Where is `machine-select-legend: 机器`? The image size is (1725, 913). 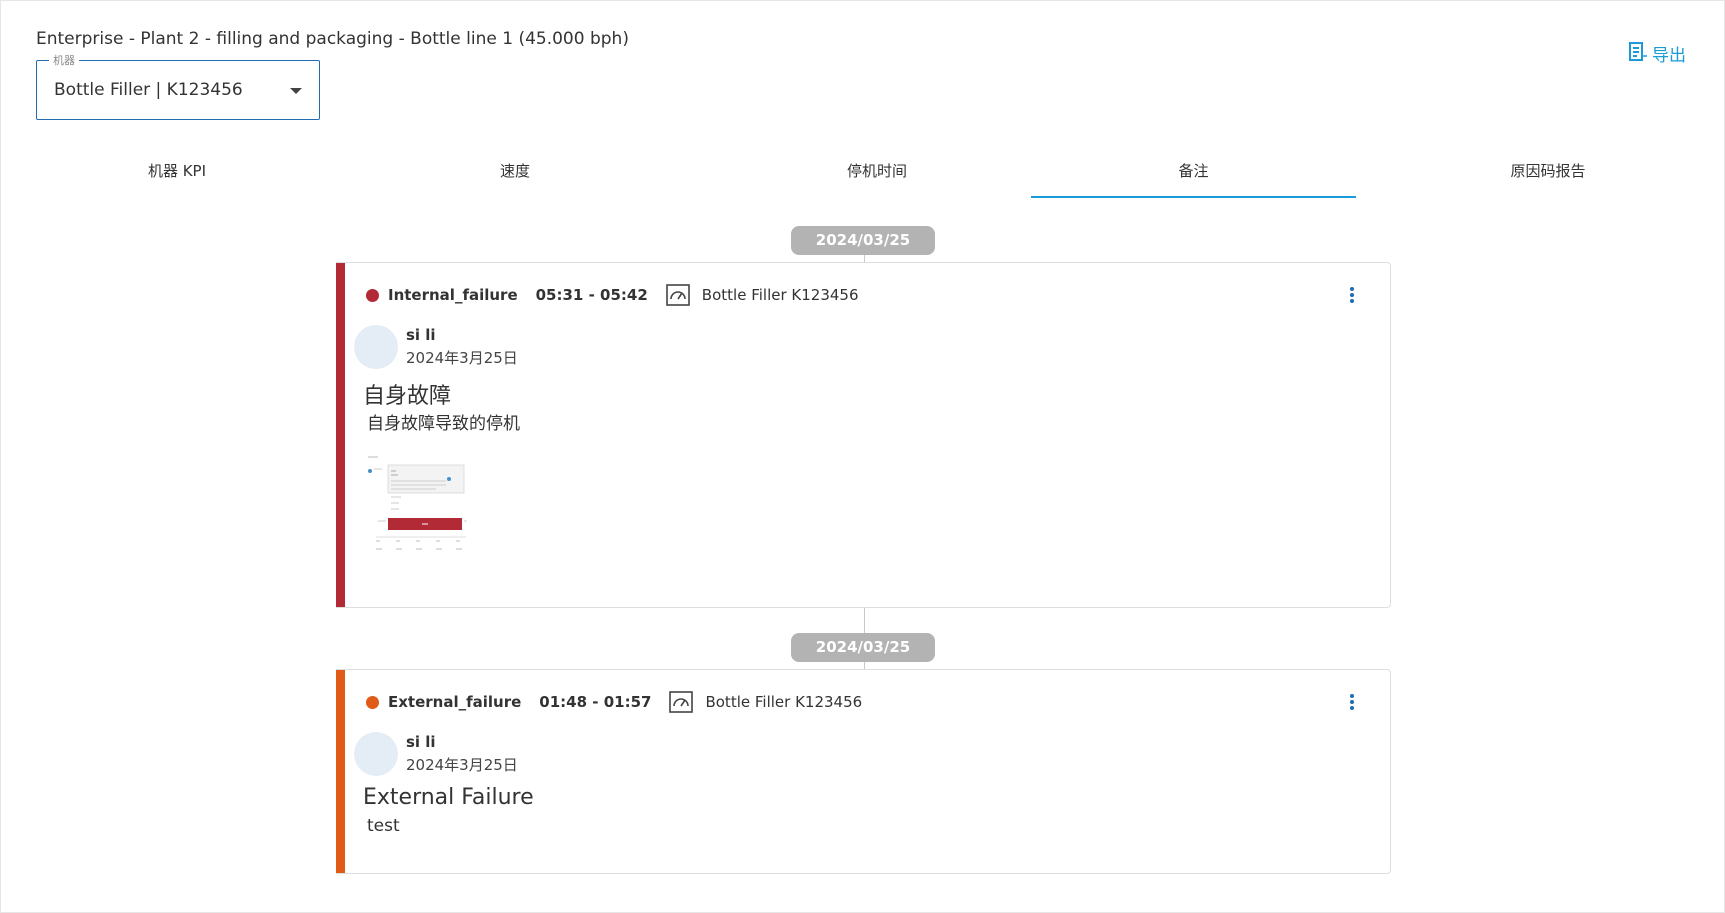 machine-select-legend: 机器 is located at coordinates (64, 60).